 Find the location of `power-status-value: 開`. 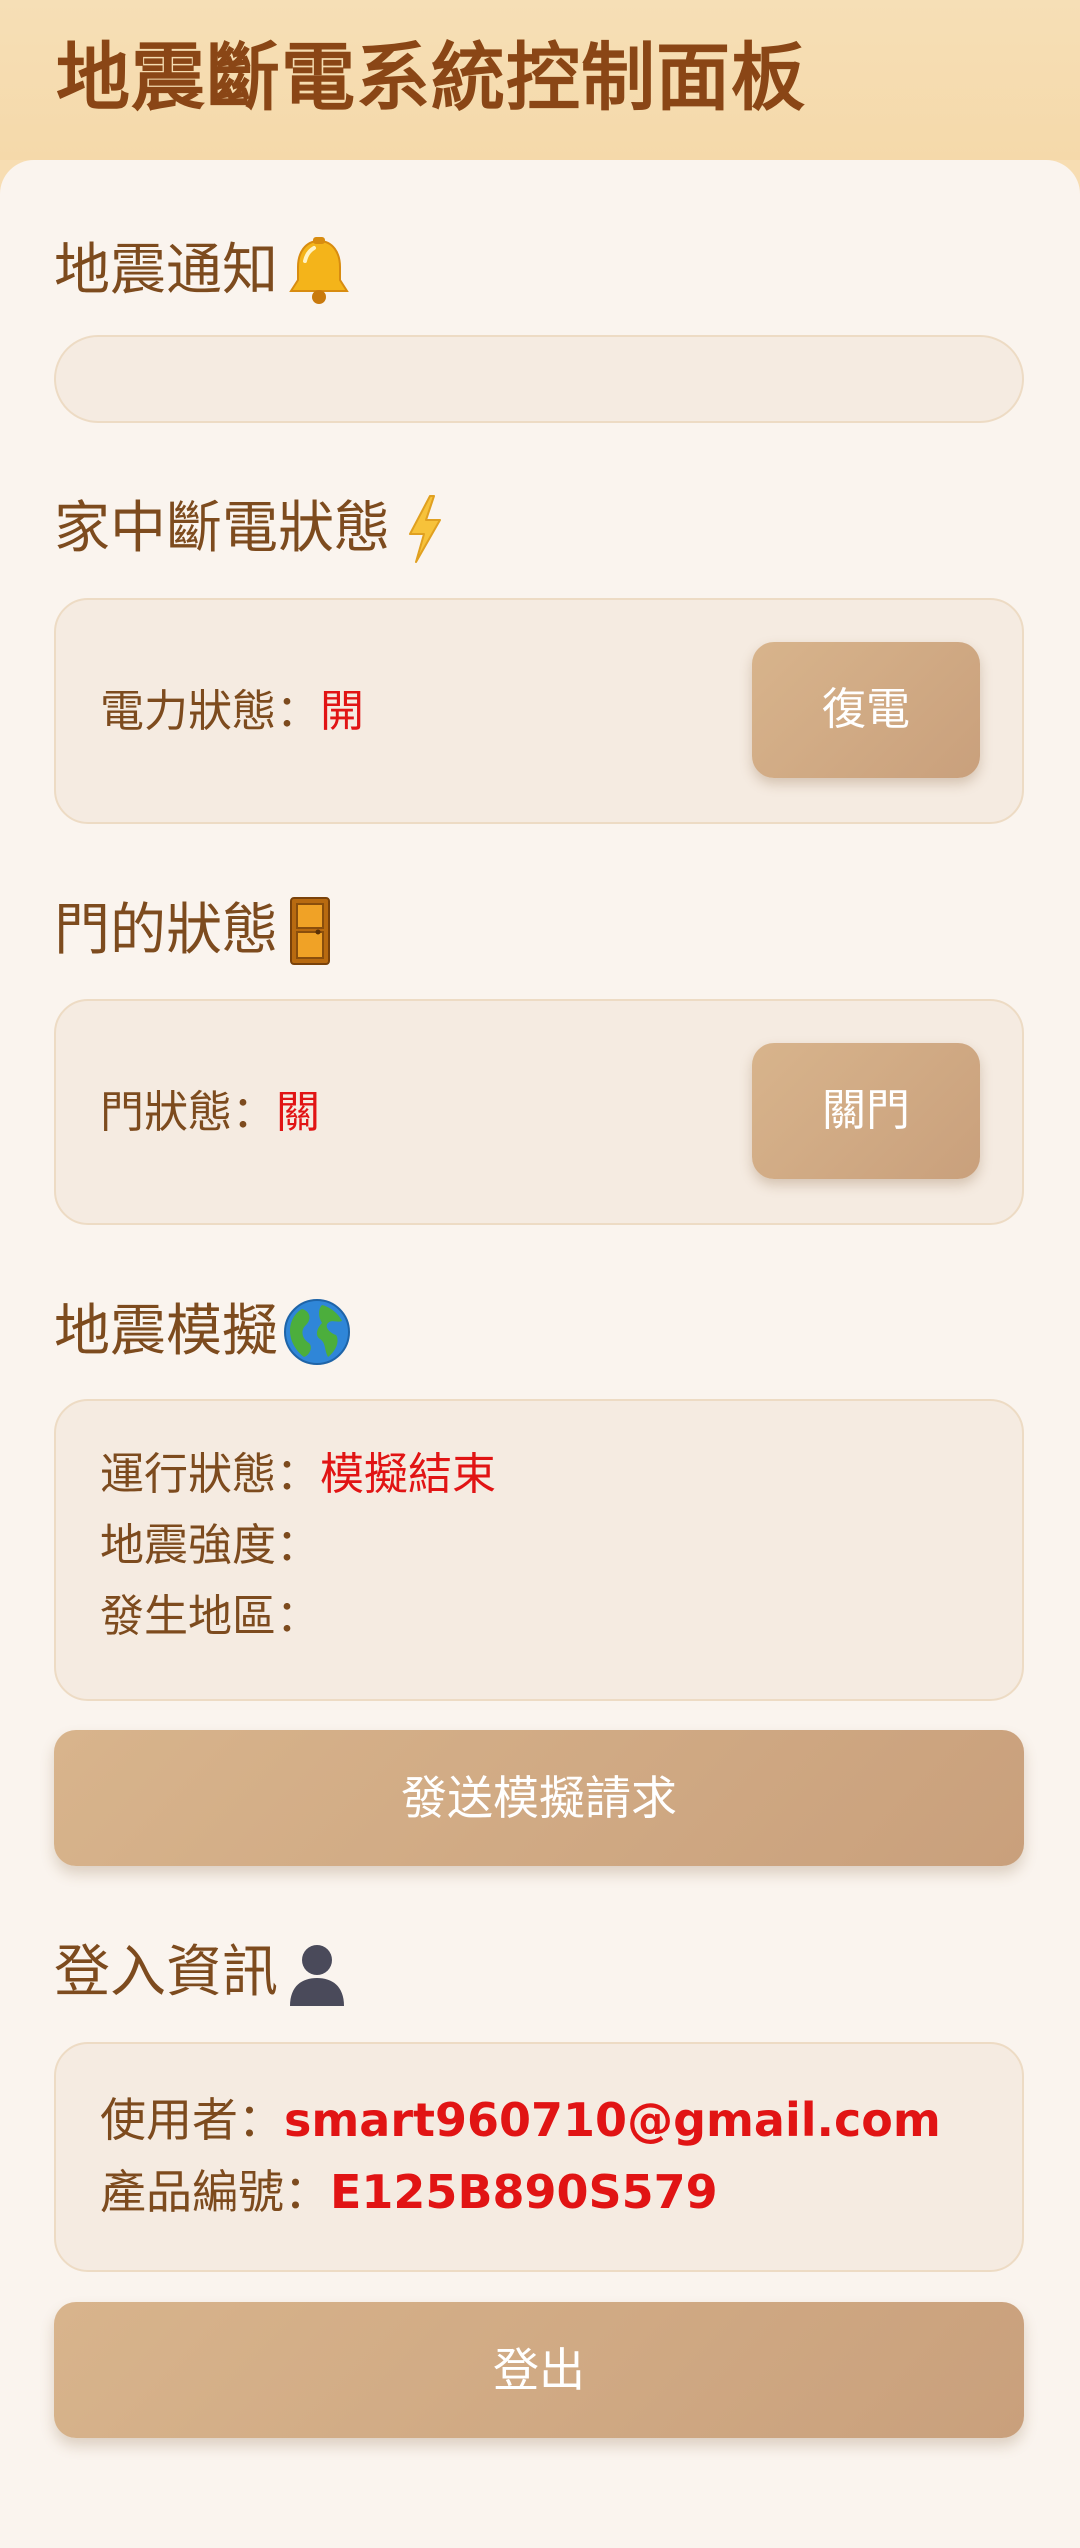

power-status-value: 開 is located at coordinates (342, 711).